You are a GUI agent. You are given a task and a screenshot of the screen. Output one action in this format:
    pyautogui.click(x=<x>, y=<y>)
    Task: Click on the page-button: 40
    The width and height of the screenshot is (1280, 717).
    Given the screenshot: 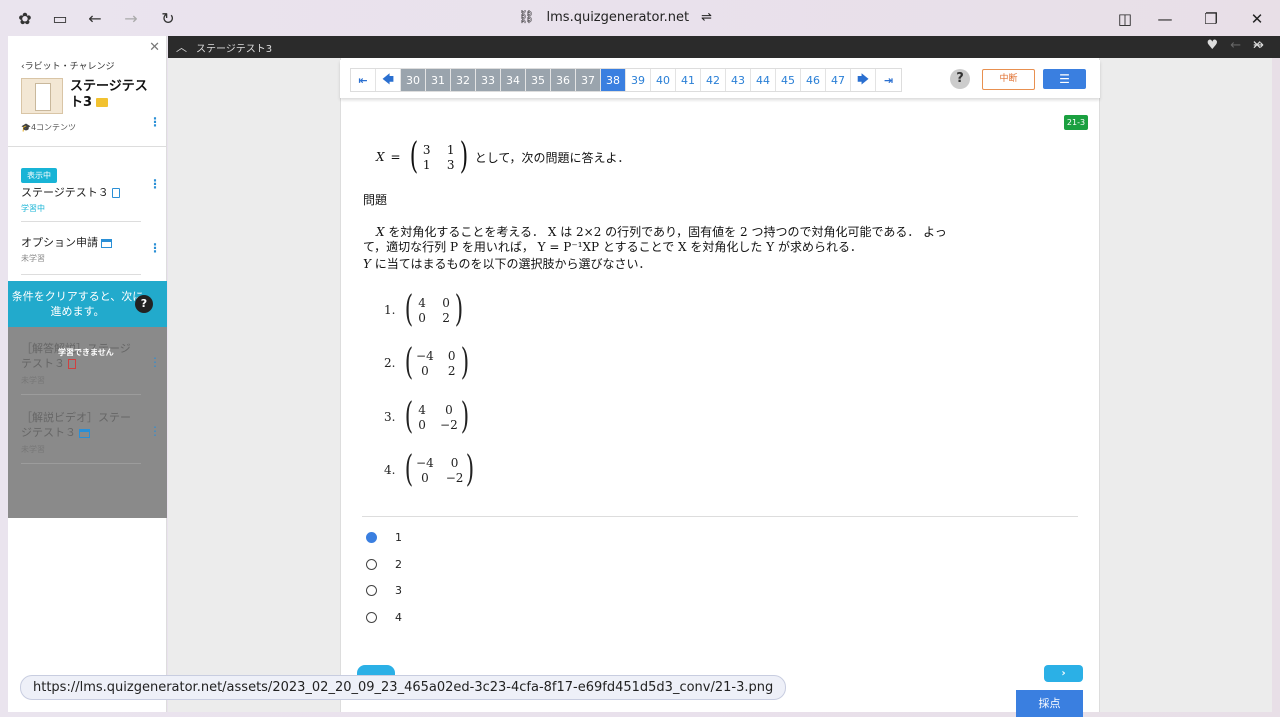 What is the action you would take?
    pyautogui.click(x=663, y=80)
    